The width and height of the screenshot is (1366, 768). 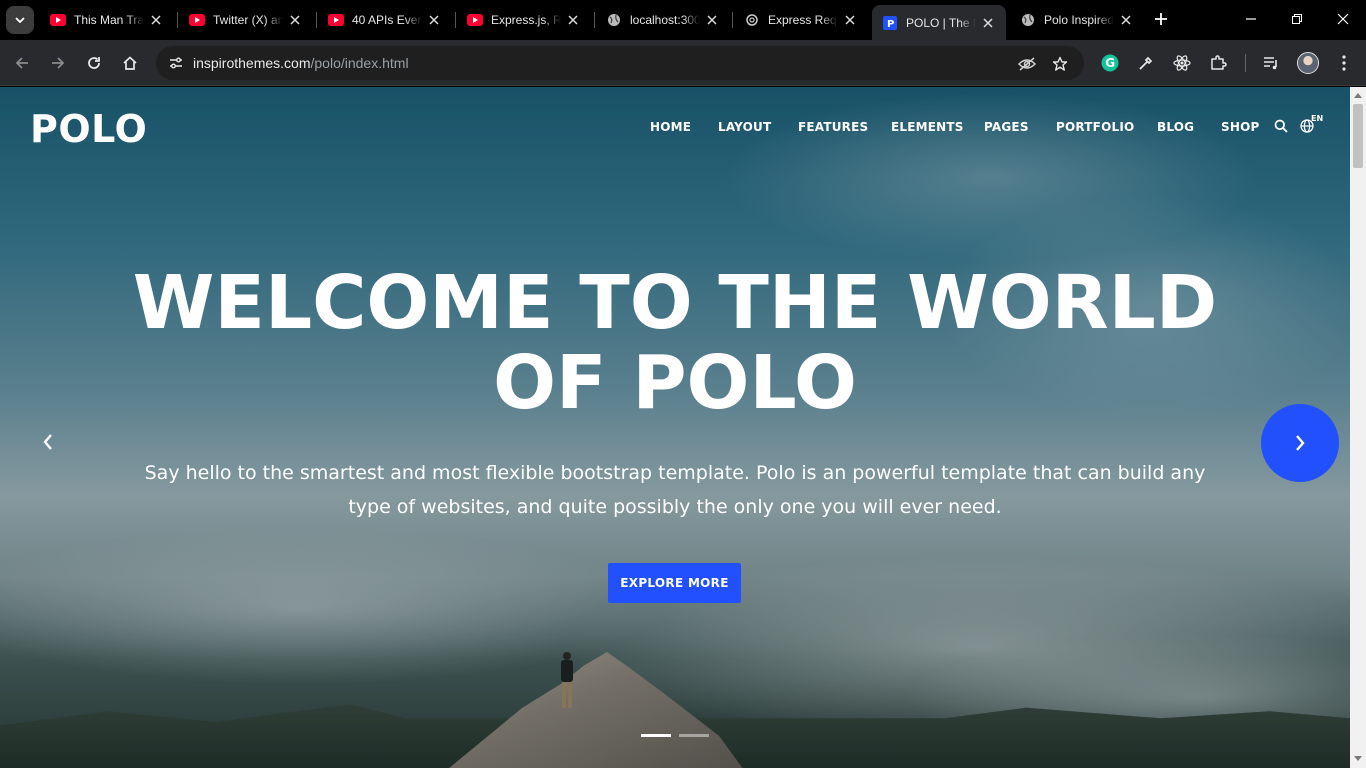 I want to click on search-icon, so click(x=1281, y=126).